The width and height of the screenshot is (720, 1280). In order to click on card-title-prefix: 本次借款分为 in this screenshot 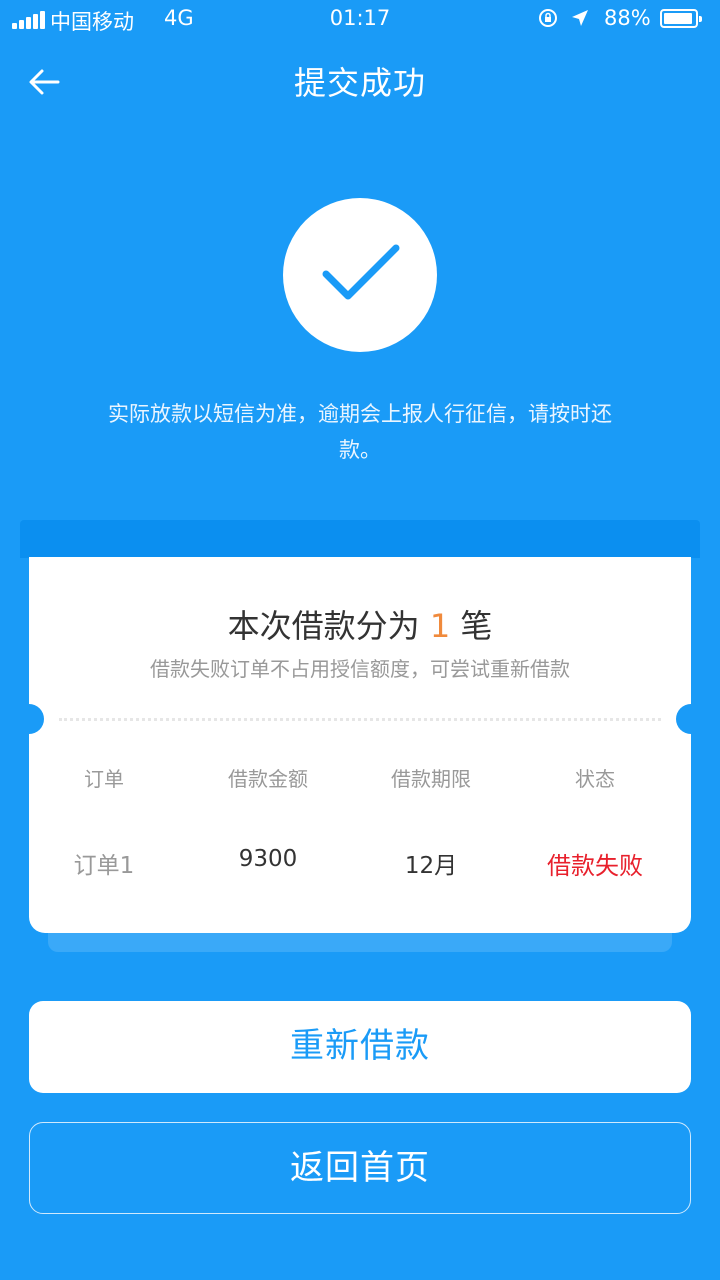, I will do `click(323, 626)`.